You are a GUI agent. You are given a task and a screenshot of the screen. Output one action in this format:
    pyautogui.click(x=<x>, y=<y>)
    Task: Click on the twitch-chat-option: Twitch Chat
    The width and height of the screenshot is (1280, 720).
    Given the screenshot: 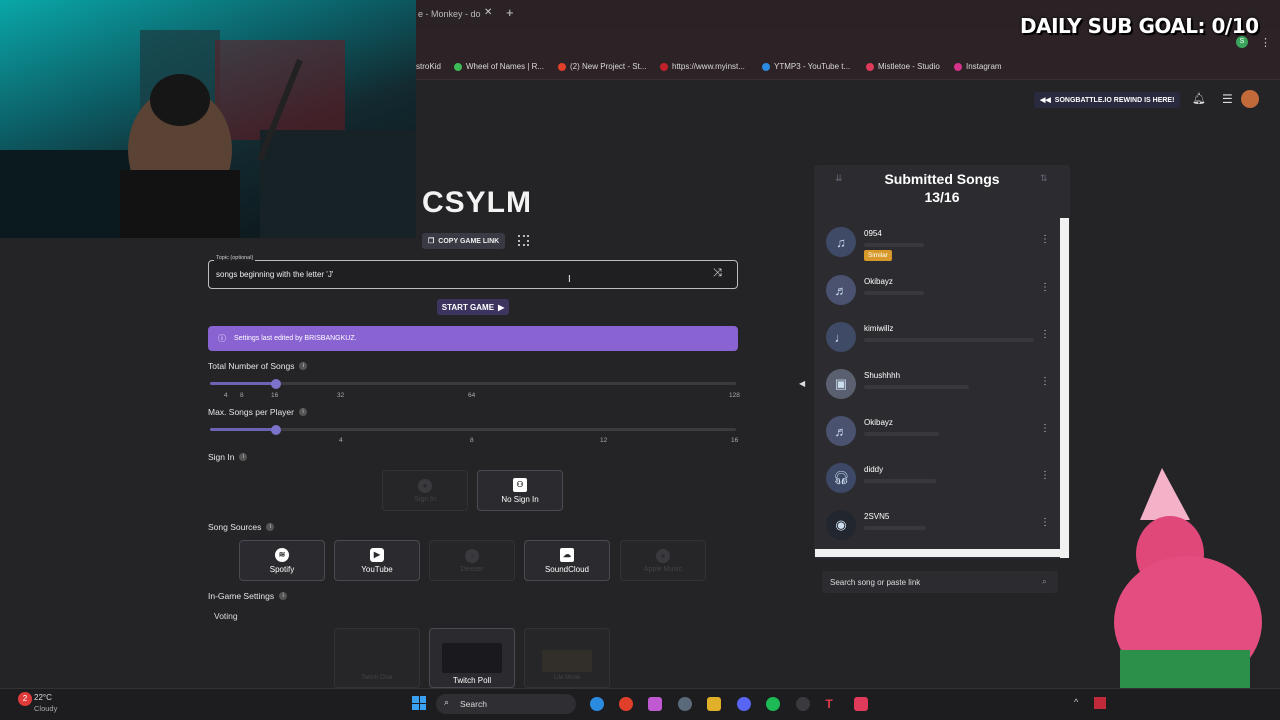 What is the action you would take?
    pyautogui.click(x=377, y=658)
    